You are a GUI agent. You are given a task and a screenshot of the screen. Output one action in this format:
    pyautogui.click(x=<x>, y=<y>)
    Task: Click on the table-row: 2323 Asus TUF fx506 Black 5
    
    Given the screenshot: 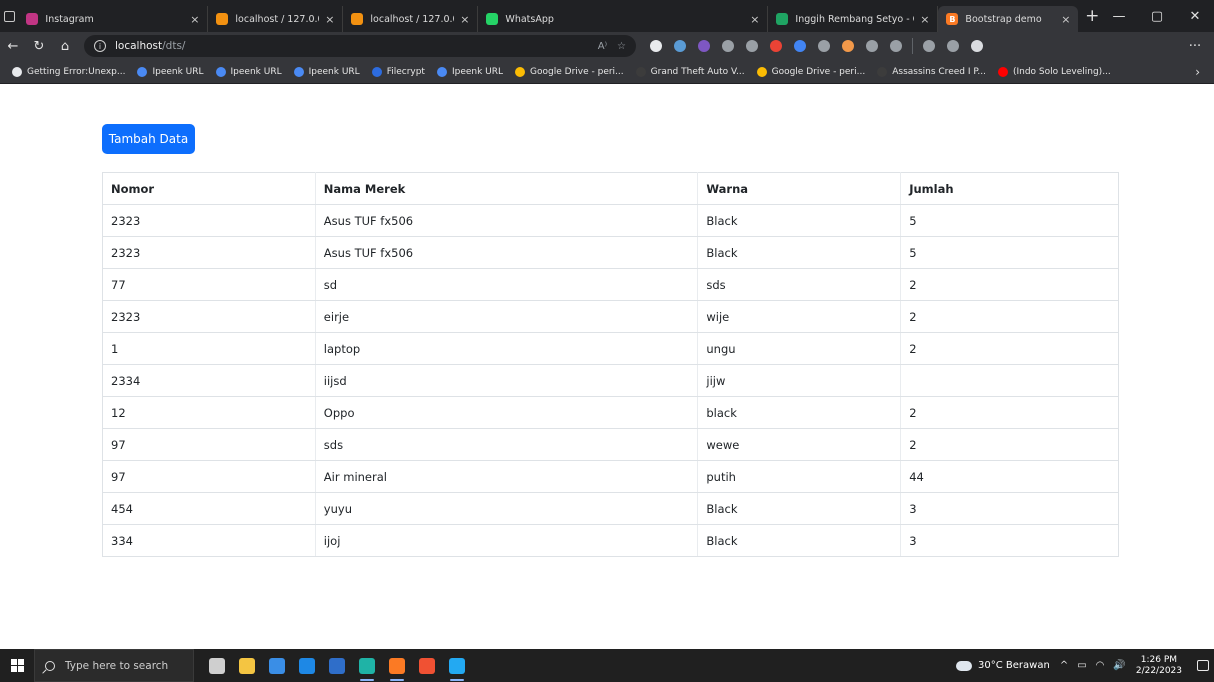 What is the action you would take?
    pyautogui.click(x=610, y=220)
    